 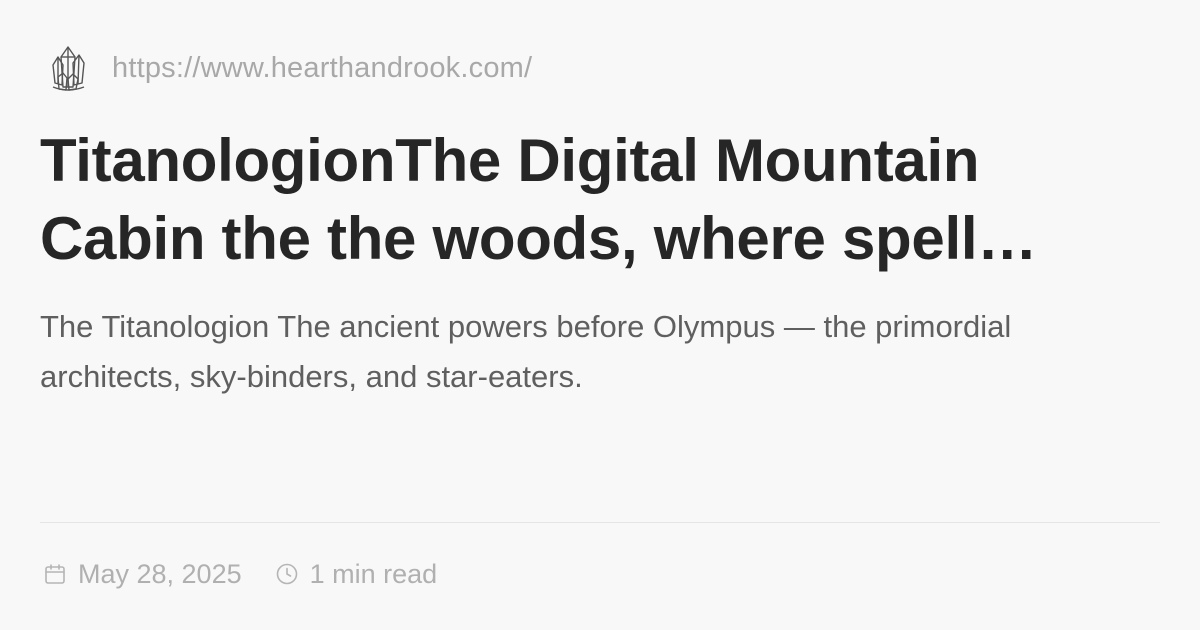 I want to click on crystal-cluster-icon, so click(x=68, y=68).